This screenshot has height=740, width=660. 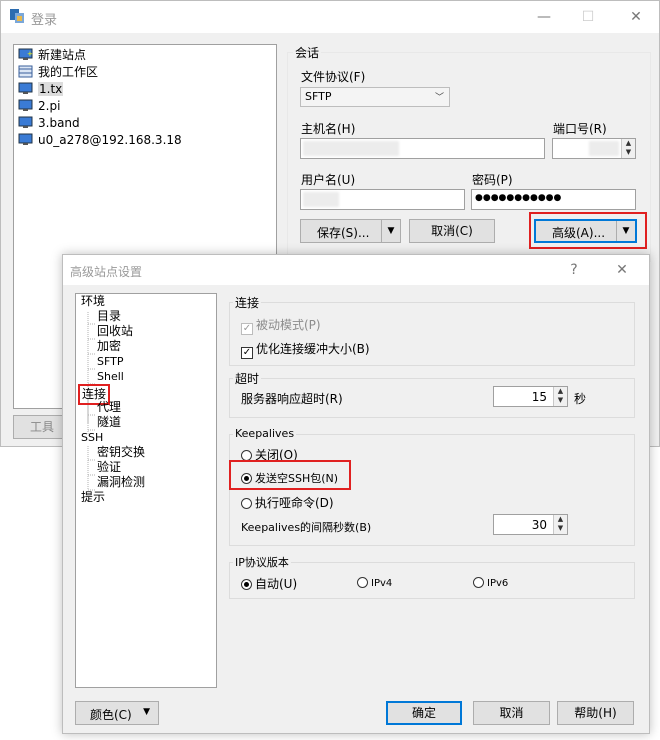 I want to click on optimize-buffer-checkbox: ✓ 优化连接缓冲大小(B), so click(x=305, y=349).